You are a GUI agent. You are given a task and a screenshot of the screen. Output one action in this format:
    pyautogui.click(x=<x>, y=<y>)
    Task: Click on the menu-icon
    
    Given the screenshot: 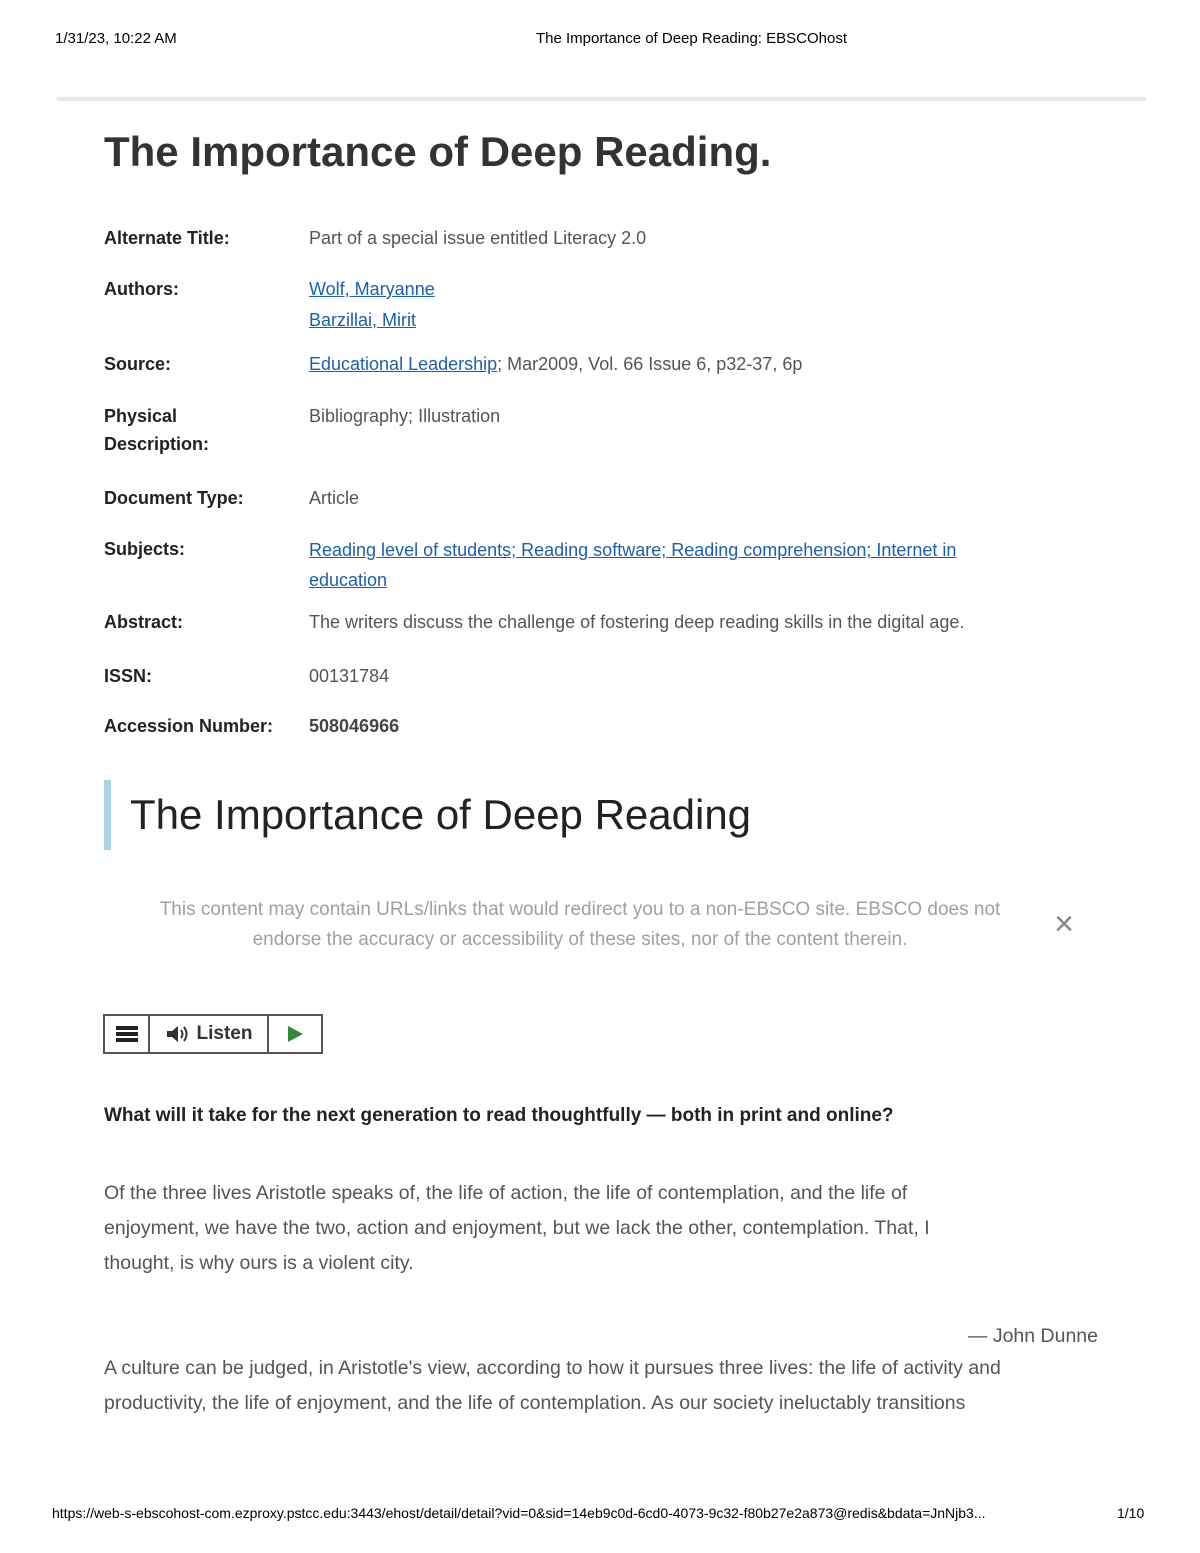 What is the action you would take?
    pyautogui.click(x=126, y=1034)
    